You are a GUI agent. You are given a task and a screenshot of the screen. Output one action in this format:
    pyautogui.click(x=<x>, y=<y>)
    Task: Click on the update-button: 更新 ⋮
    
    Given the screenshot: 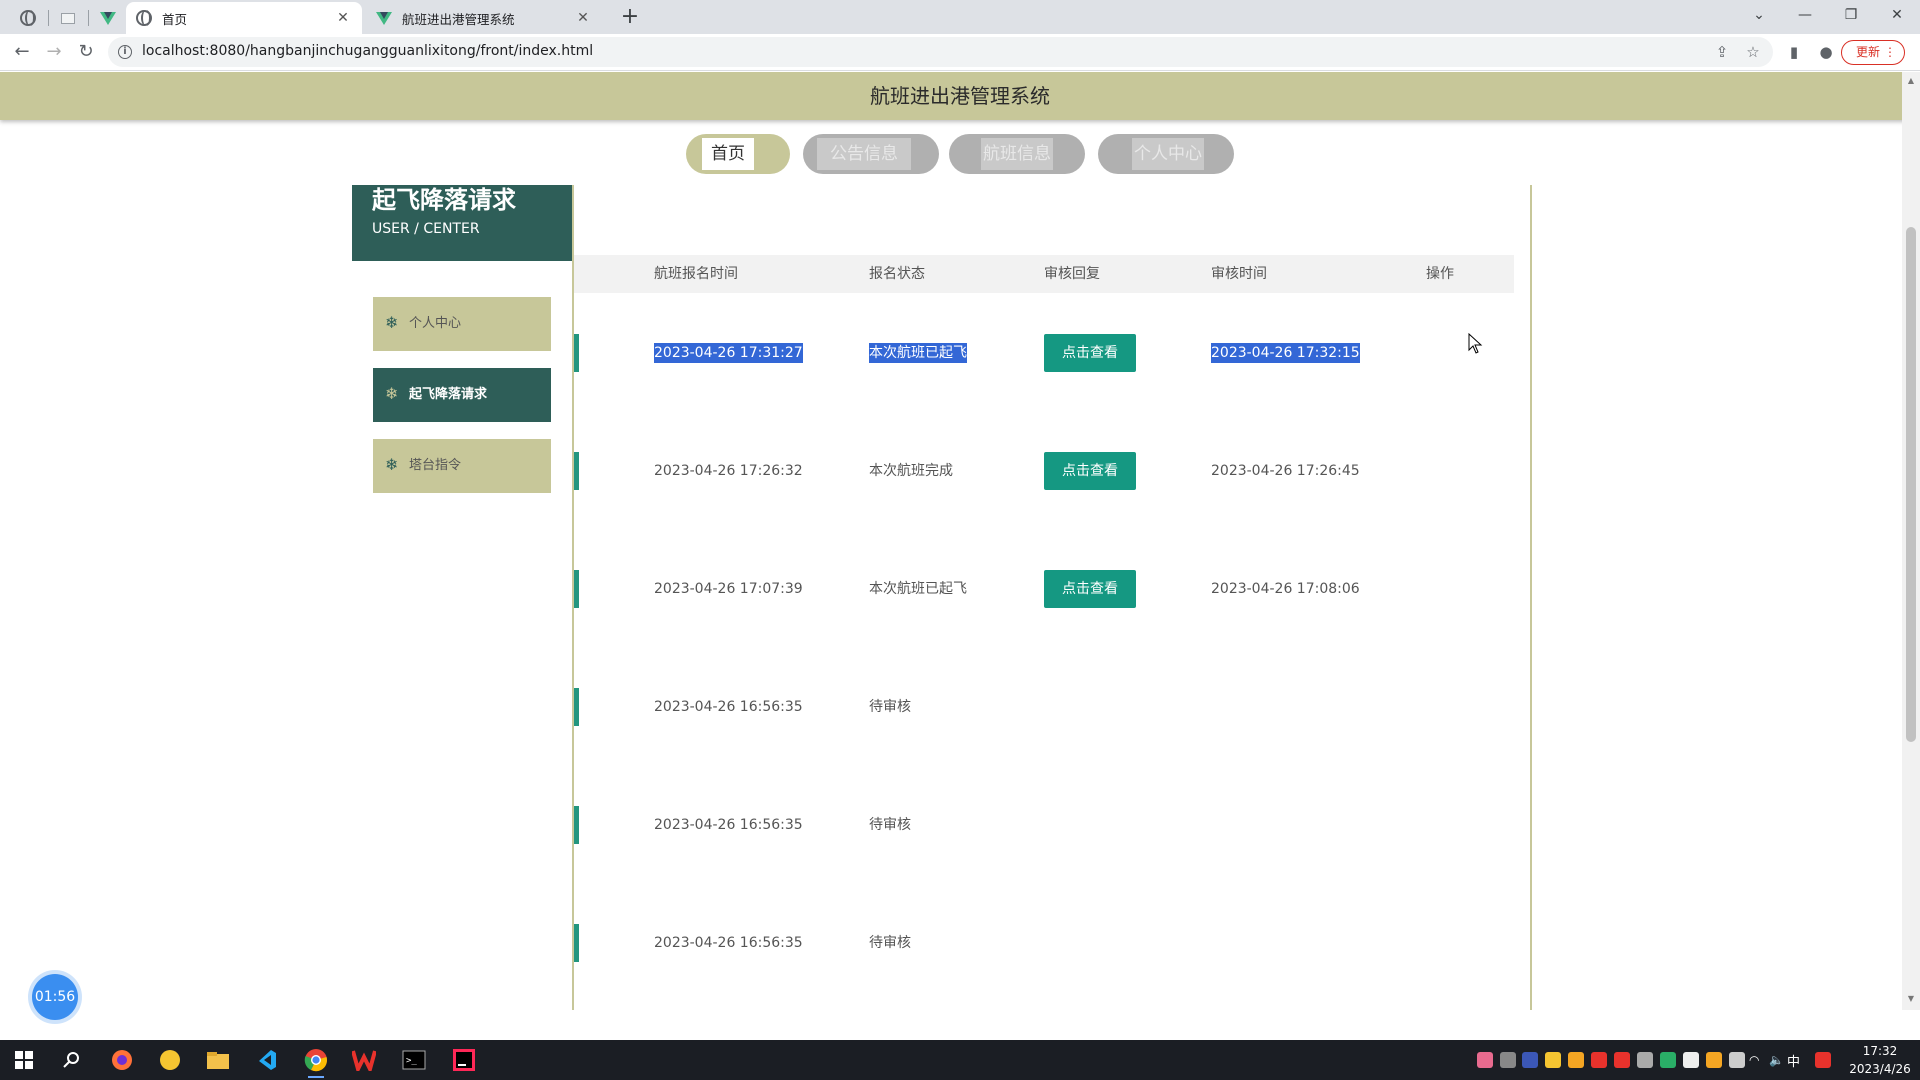 What is the action you would take?
    pyautogui.click(x=1873, y=52)
    